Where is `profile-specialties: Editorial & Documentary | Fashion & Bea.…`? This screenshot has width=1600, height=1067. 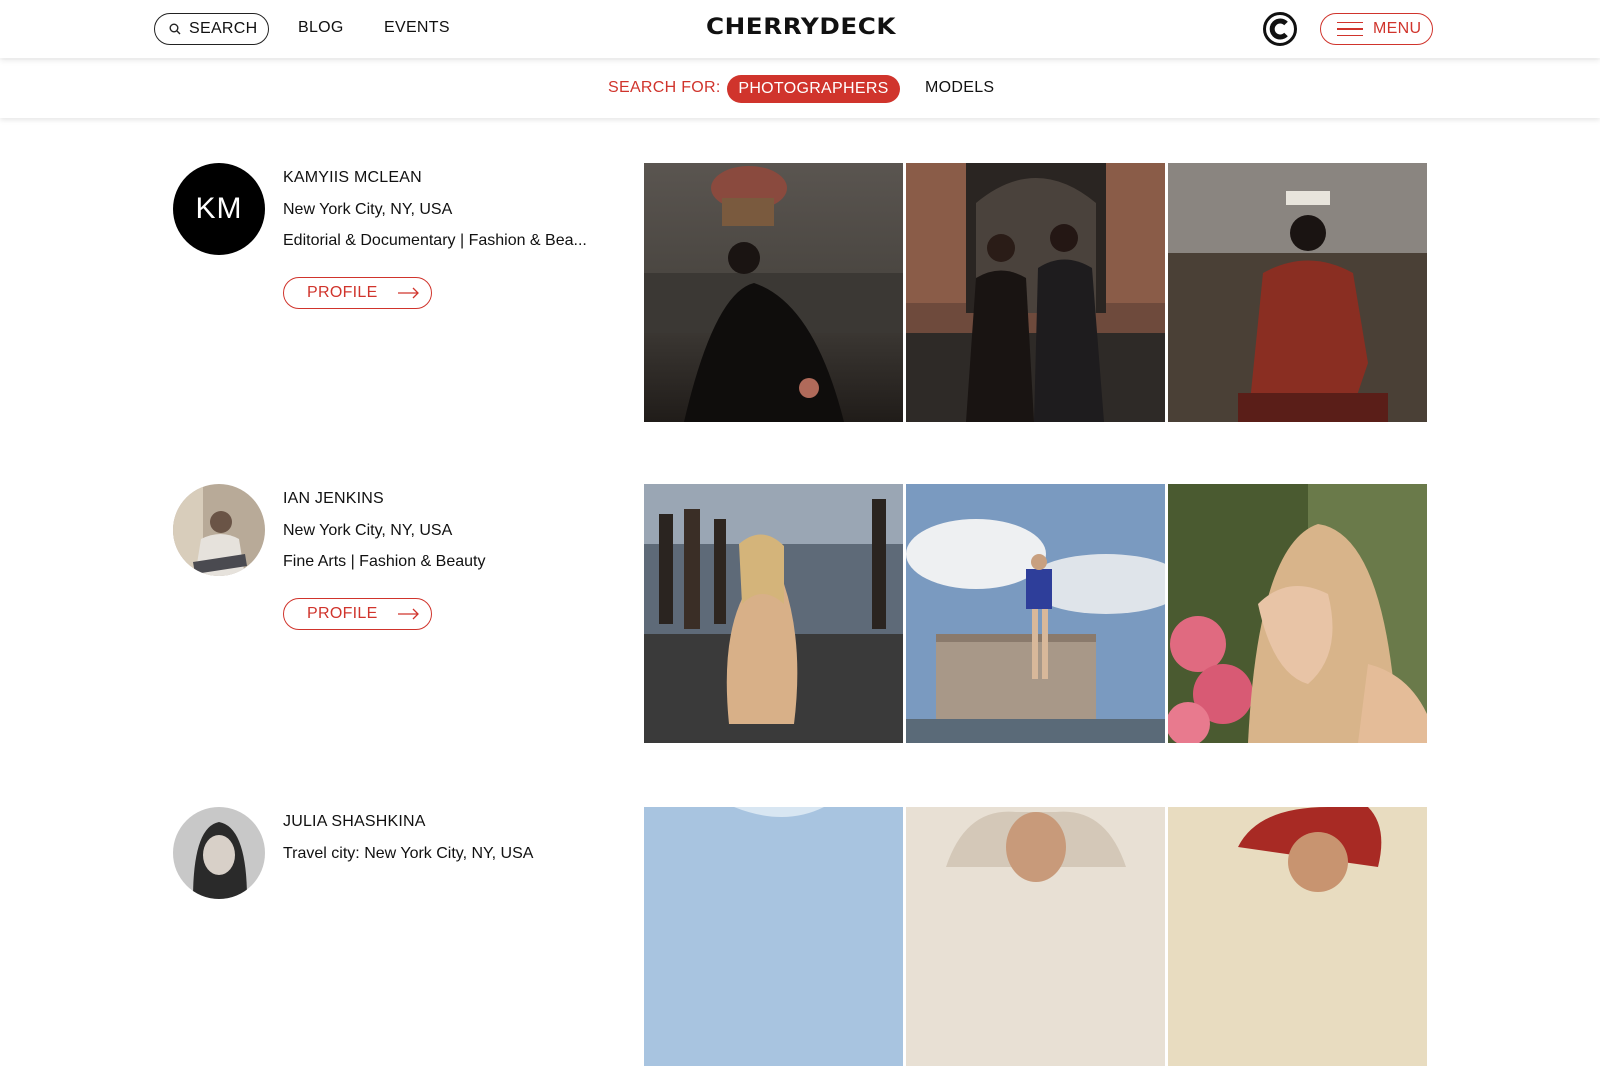
profile-specialties: Editorial & Documentary | Fashion & Bea.… is located at coordinates (435, 240).